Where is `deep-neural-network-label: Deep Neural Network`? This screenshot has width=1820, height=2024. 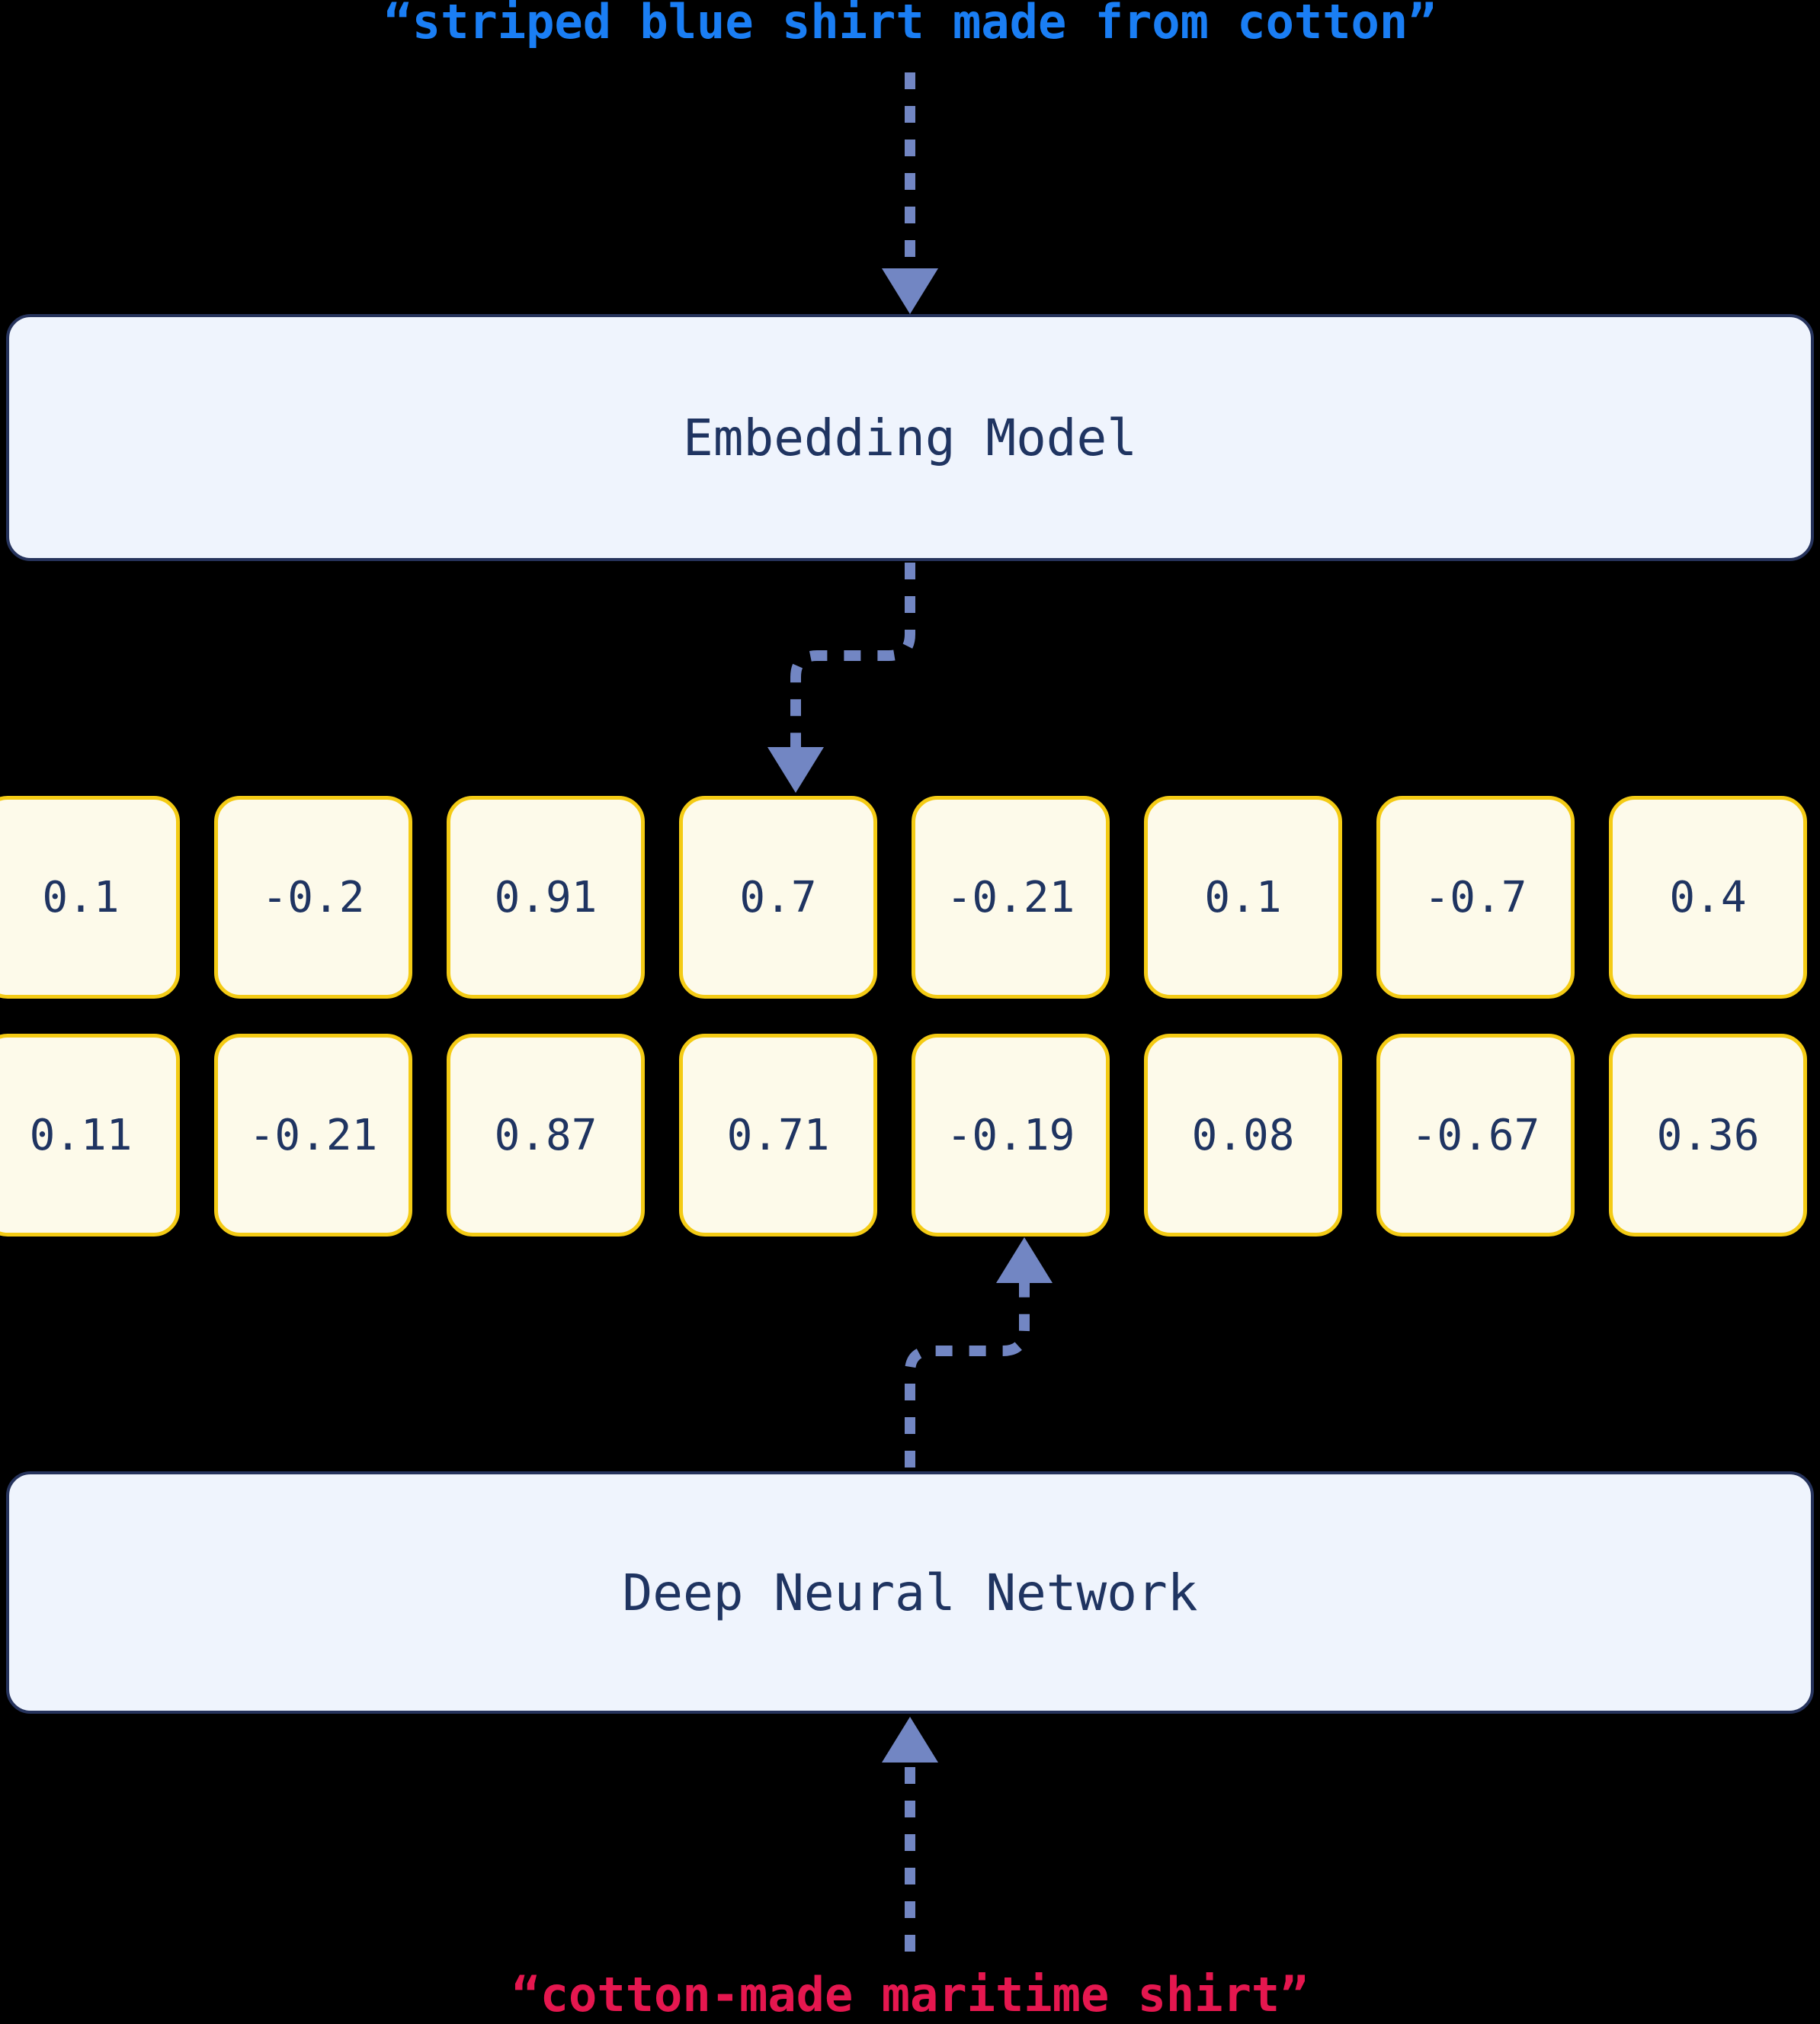
deep-neural-network-label: Deep Neural Network is located at coordinates (910, 1592).